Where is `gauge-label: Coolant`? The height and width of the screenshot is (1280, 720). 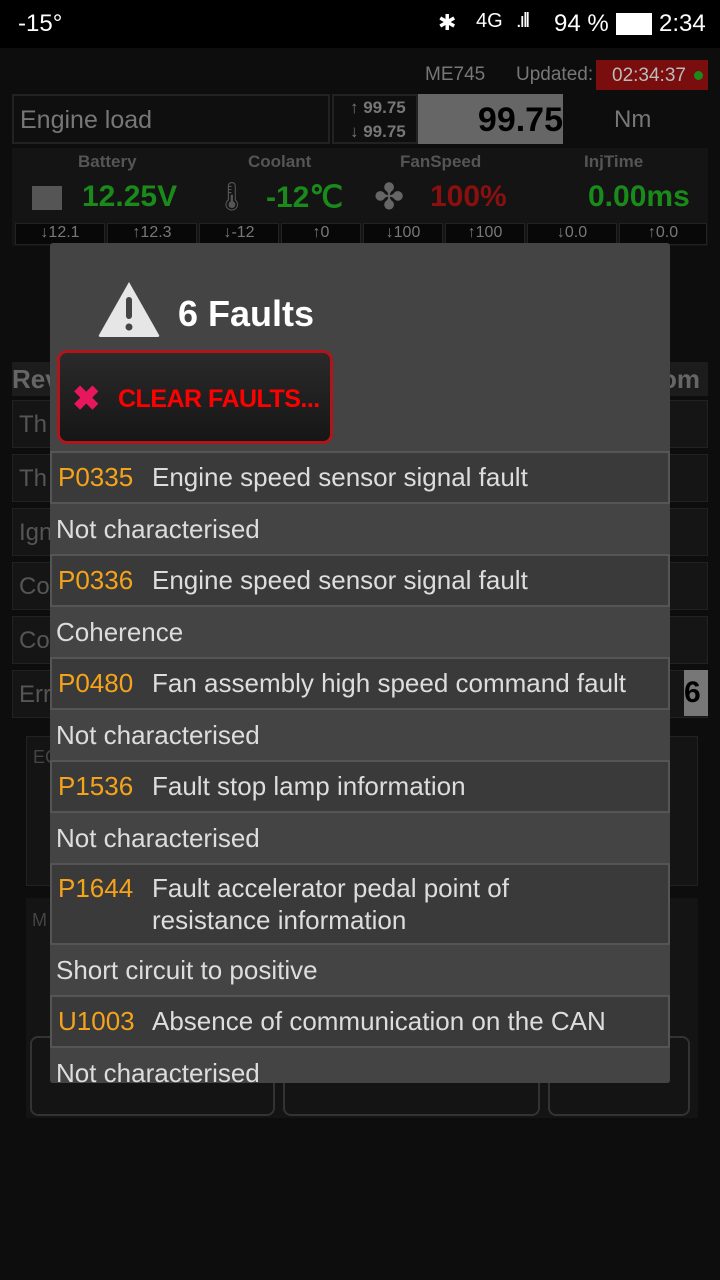 gauge-label: Coolant is located at coordinates (280, 161).